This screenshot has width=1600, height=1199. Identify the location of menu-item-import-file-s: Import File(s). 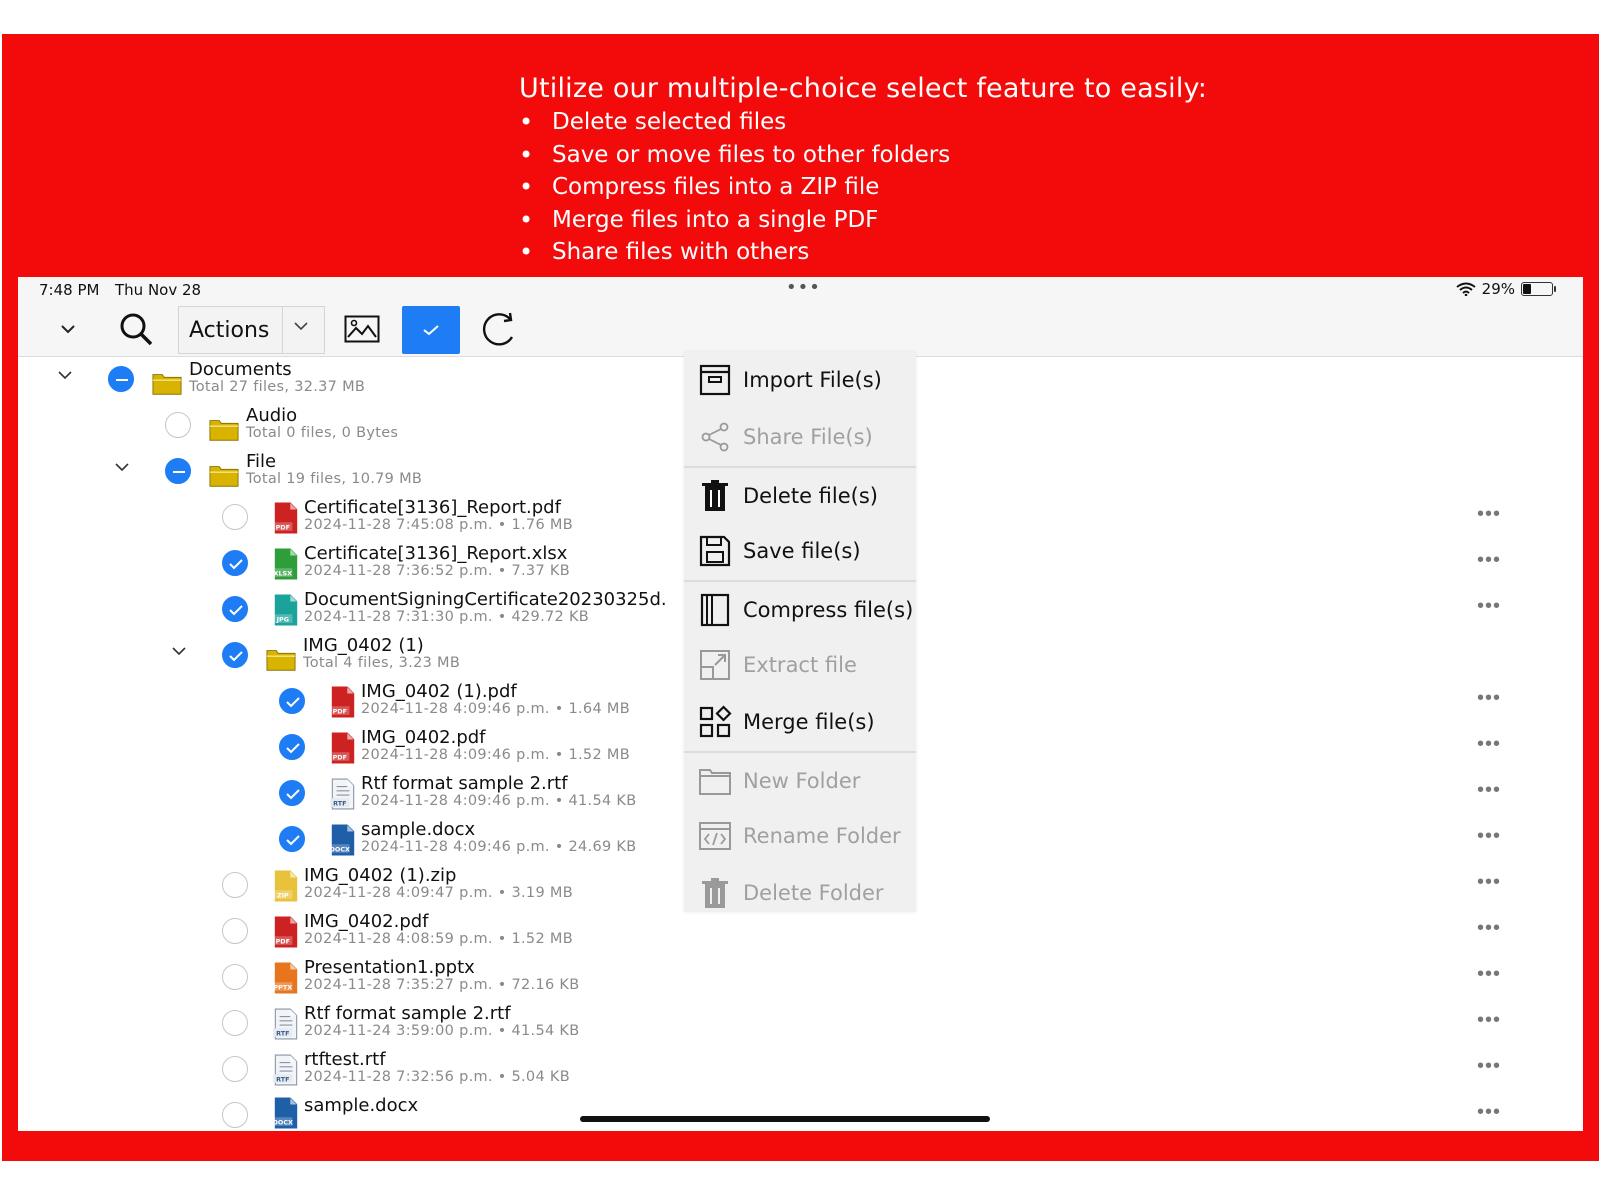
(800, 380).